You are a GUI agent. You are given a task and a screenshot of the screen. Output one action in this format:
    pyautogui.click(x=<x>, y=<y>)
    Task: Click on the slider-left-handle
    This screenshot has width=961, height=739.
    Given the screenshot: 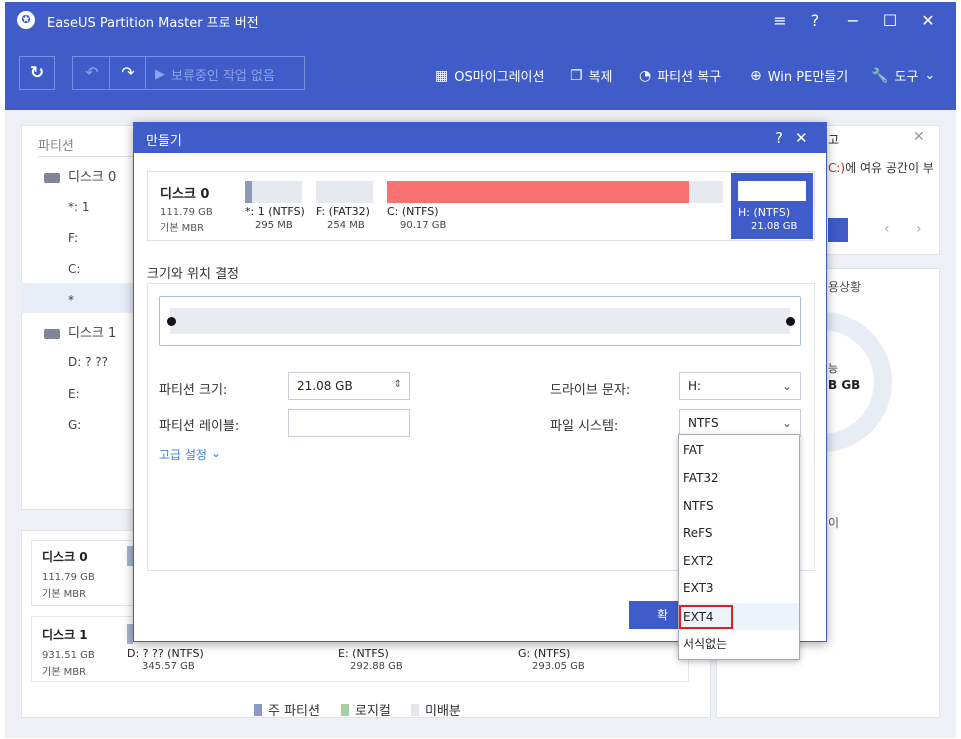 What is the action you would take?
    pyautogui.click(x=171, y=321)
    